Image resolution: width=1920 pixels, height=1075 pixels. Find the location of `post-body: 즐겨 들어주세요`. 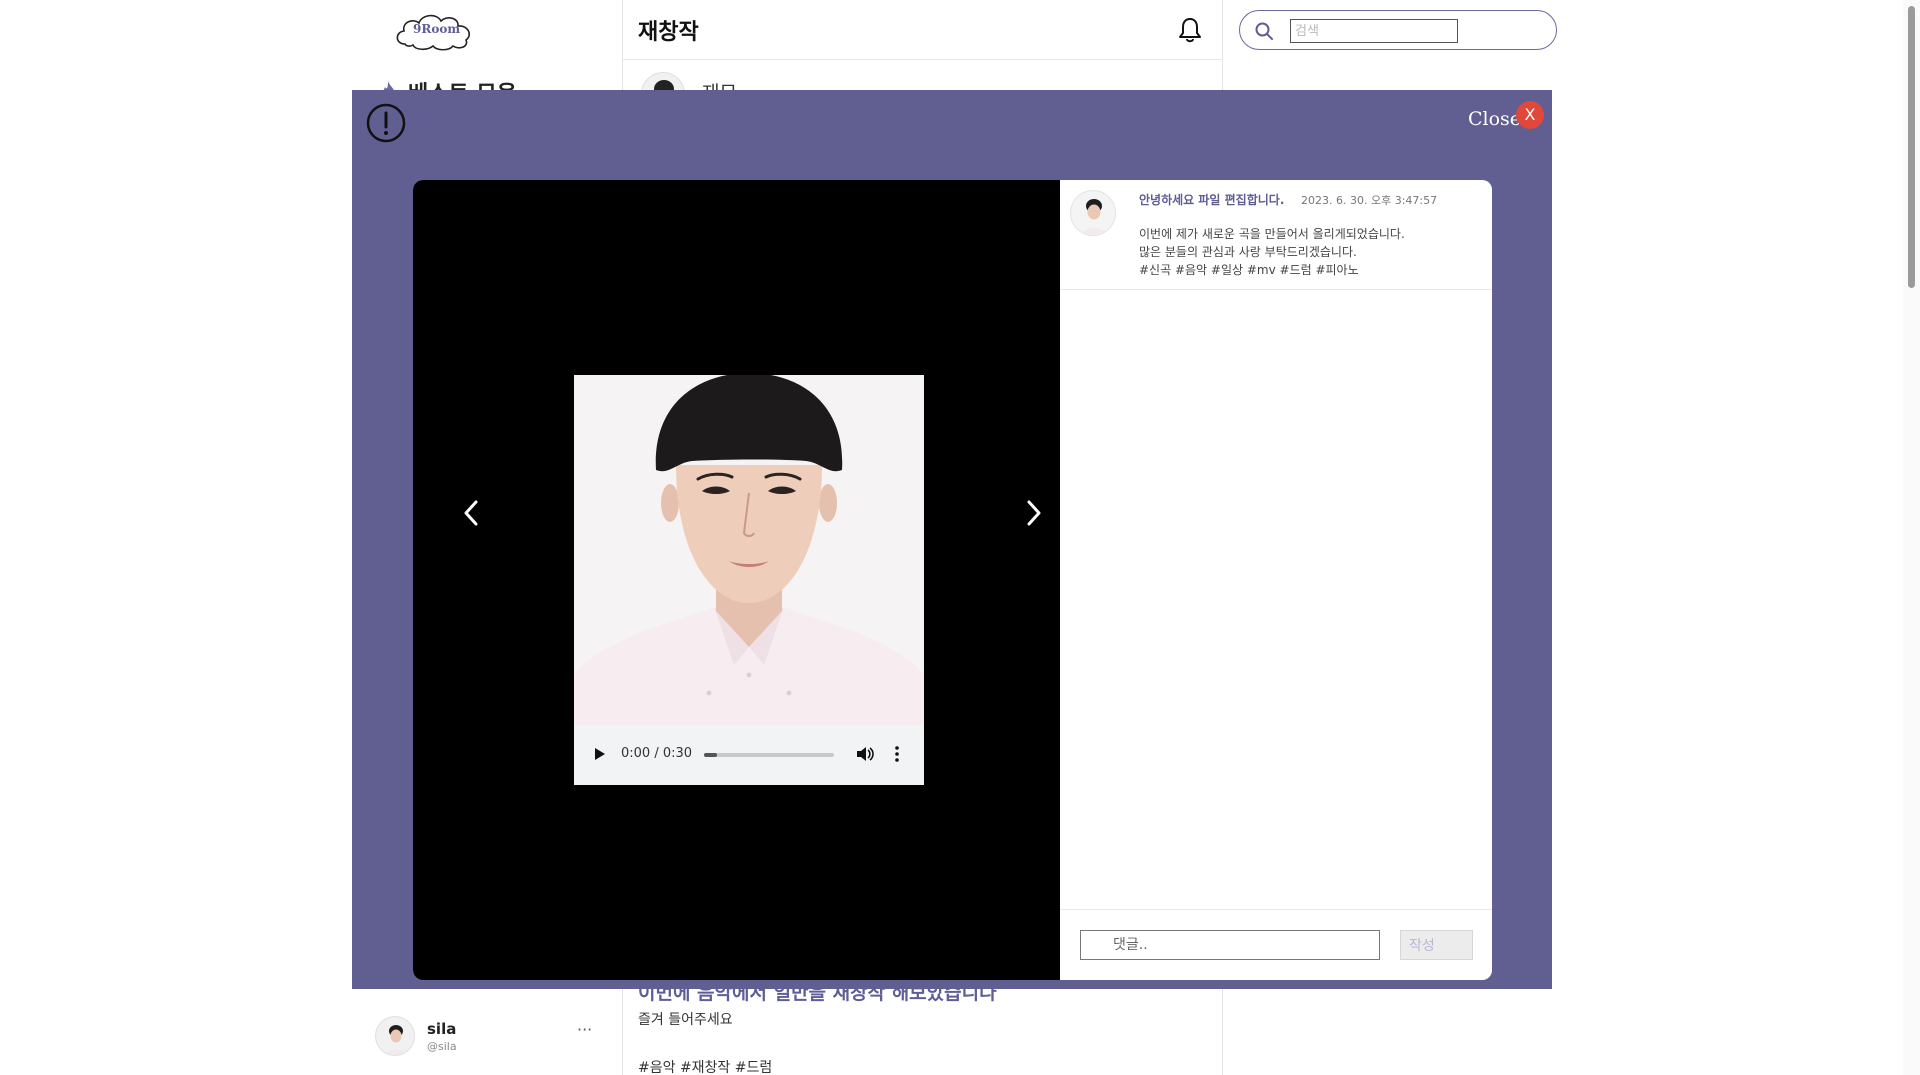

post-body: 즐겨 들어주세요 is located at coordinates (685, 1020).